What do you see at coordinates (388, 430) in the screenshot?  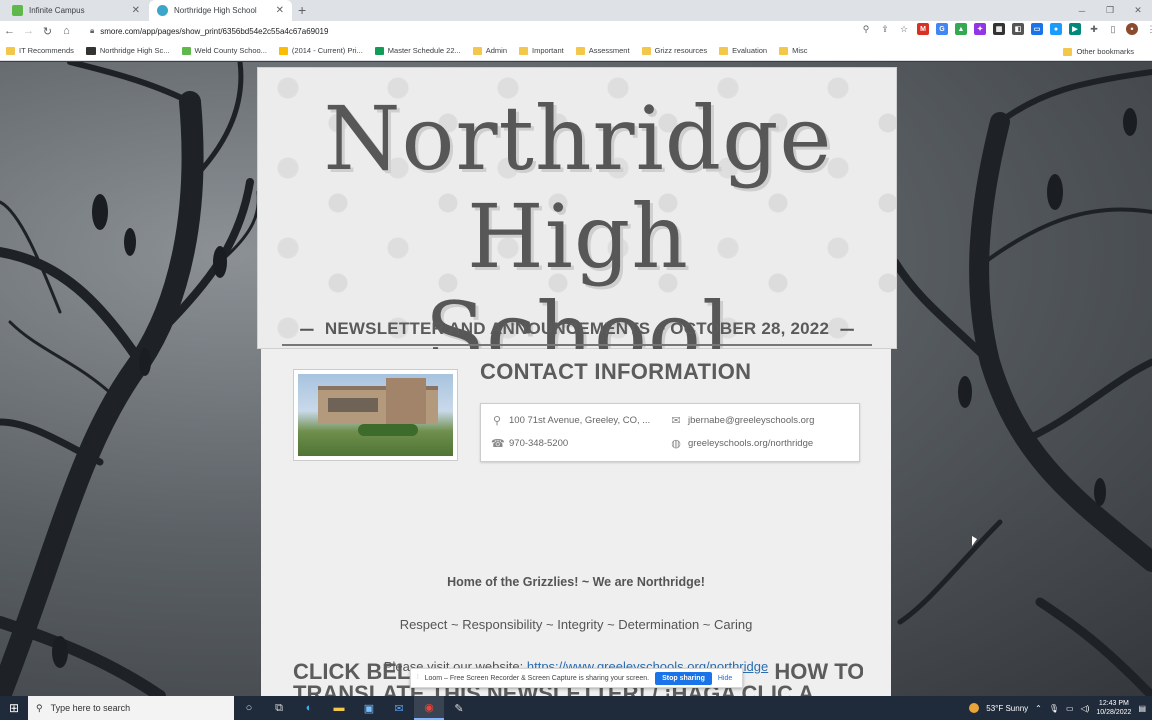 I see `bush-shape` at bounding box center [388, 430].